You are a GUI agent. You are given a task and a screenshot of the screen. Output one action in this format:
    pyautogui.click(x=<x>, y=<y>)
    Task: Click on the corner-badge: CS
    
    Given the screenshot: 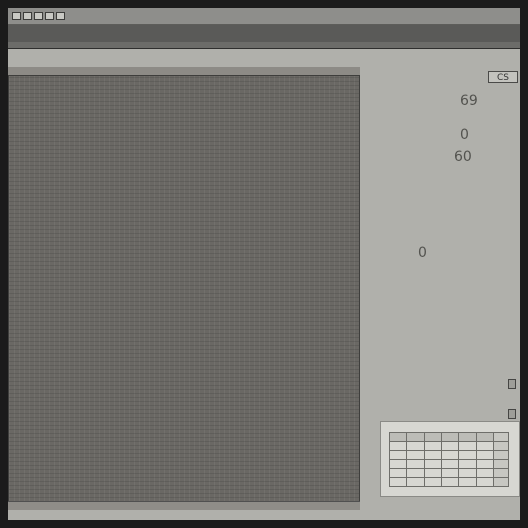 What is the action you would take?
    pyautogui.click(x=503, y=77)
    